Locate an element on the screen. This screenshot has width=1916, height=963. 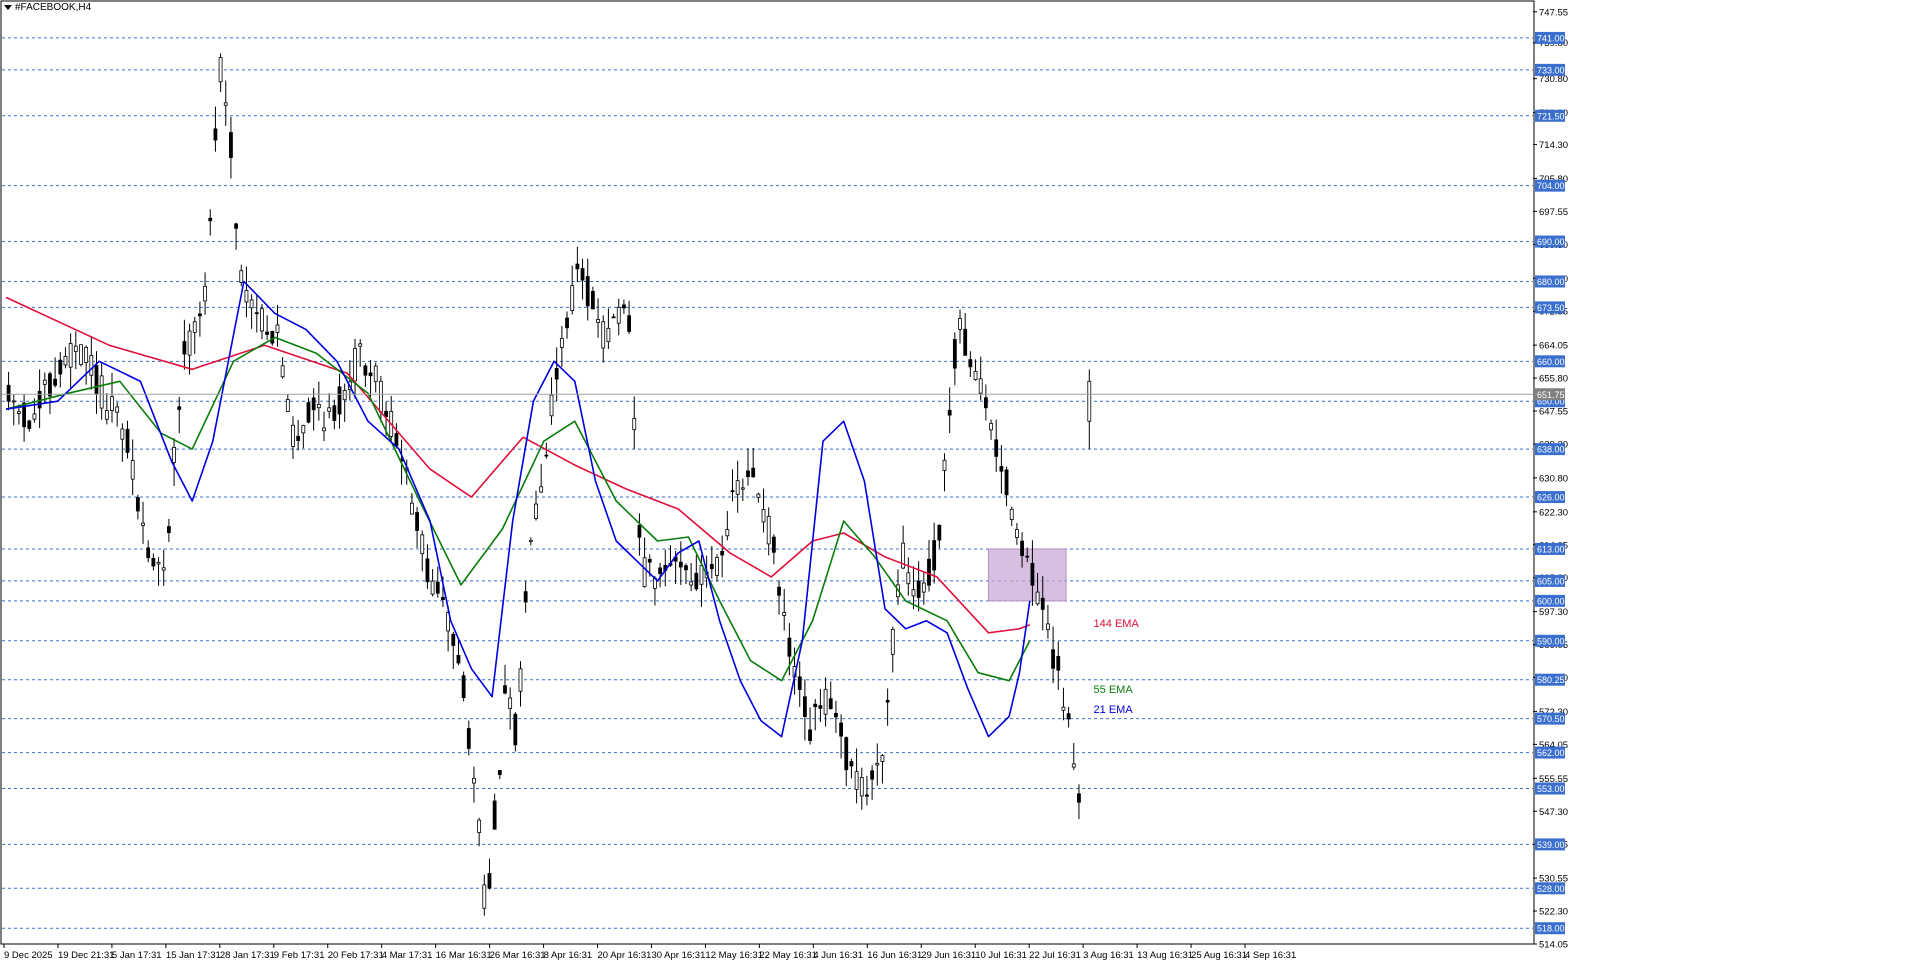
price-tick-label: 714.30 is located at coordinates (1553, 145).